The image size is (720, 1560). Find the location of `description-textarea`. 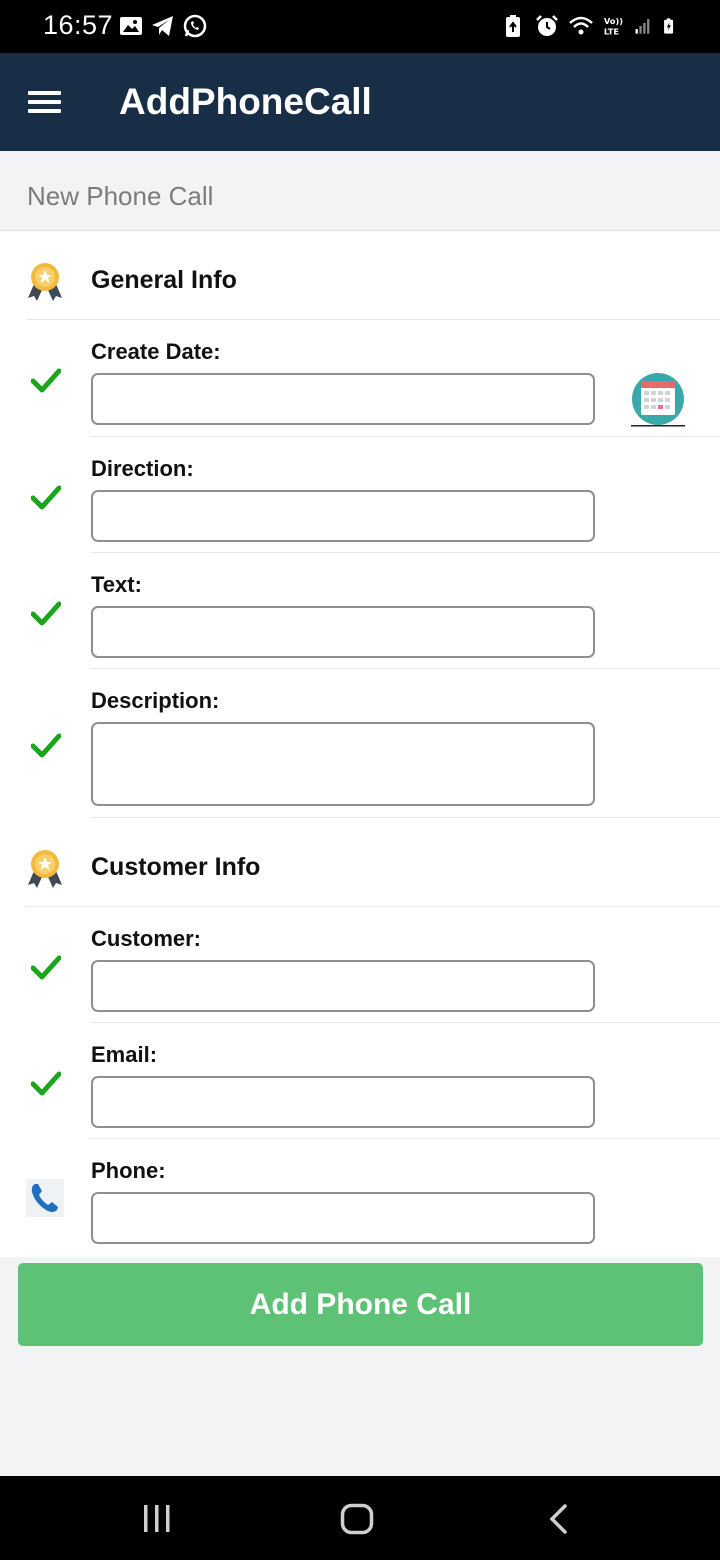

description-textarea is located at coordinates (343, 764).